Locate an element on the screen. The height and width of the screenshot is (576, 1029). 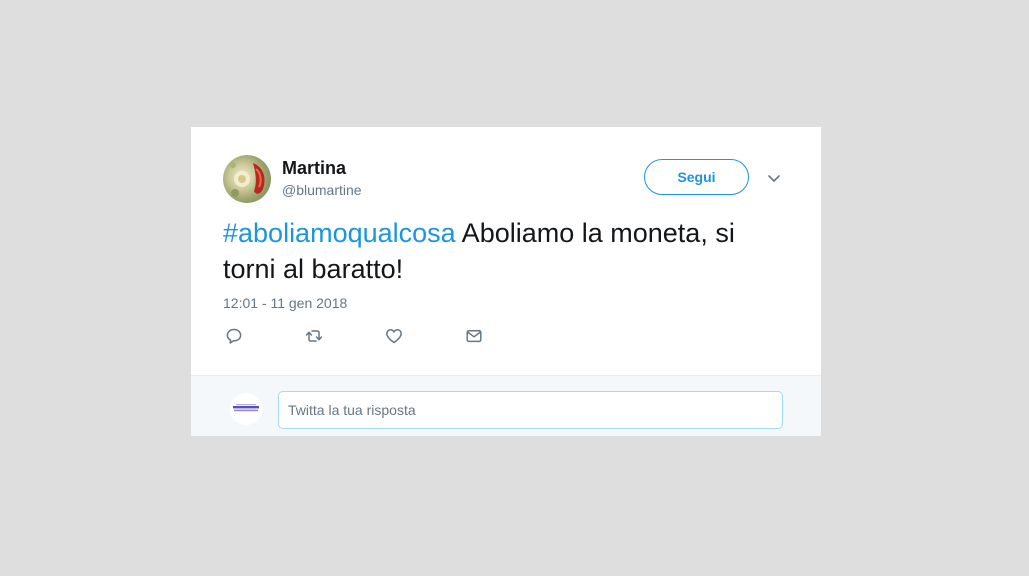
tweet-timestamp: 12:01 - 11 gen 2018 is located at coordinates (285, 303).